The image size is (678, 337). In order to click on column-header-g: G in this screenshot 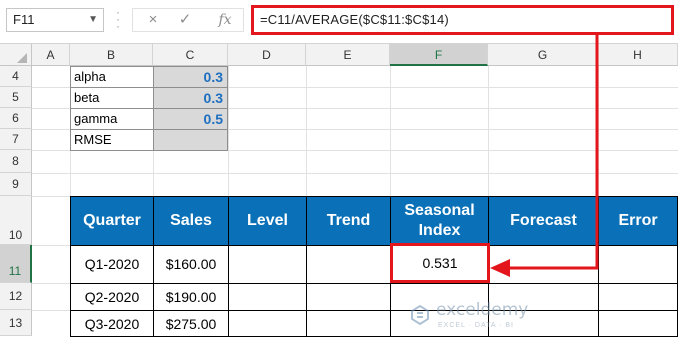, I will do `click(543, 55)`.